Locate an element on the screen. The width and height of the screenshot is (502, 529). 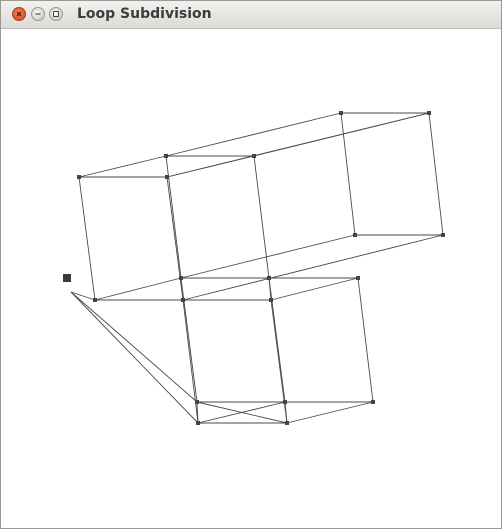
close-icon is located at coordinates (19, 14).